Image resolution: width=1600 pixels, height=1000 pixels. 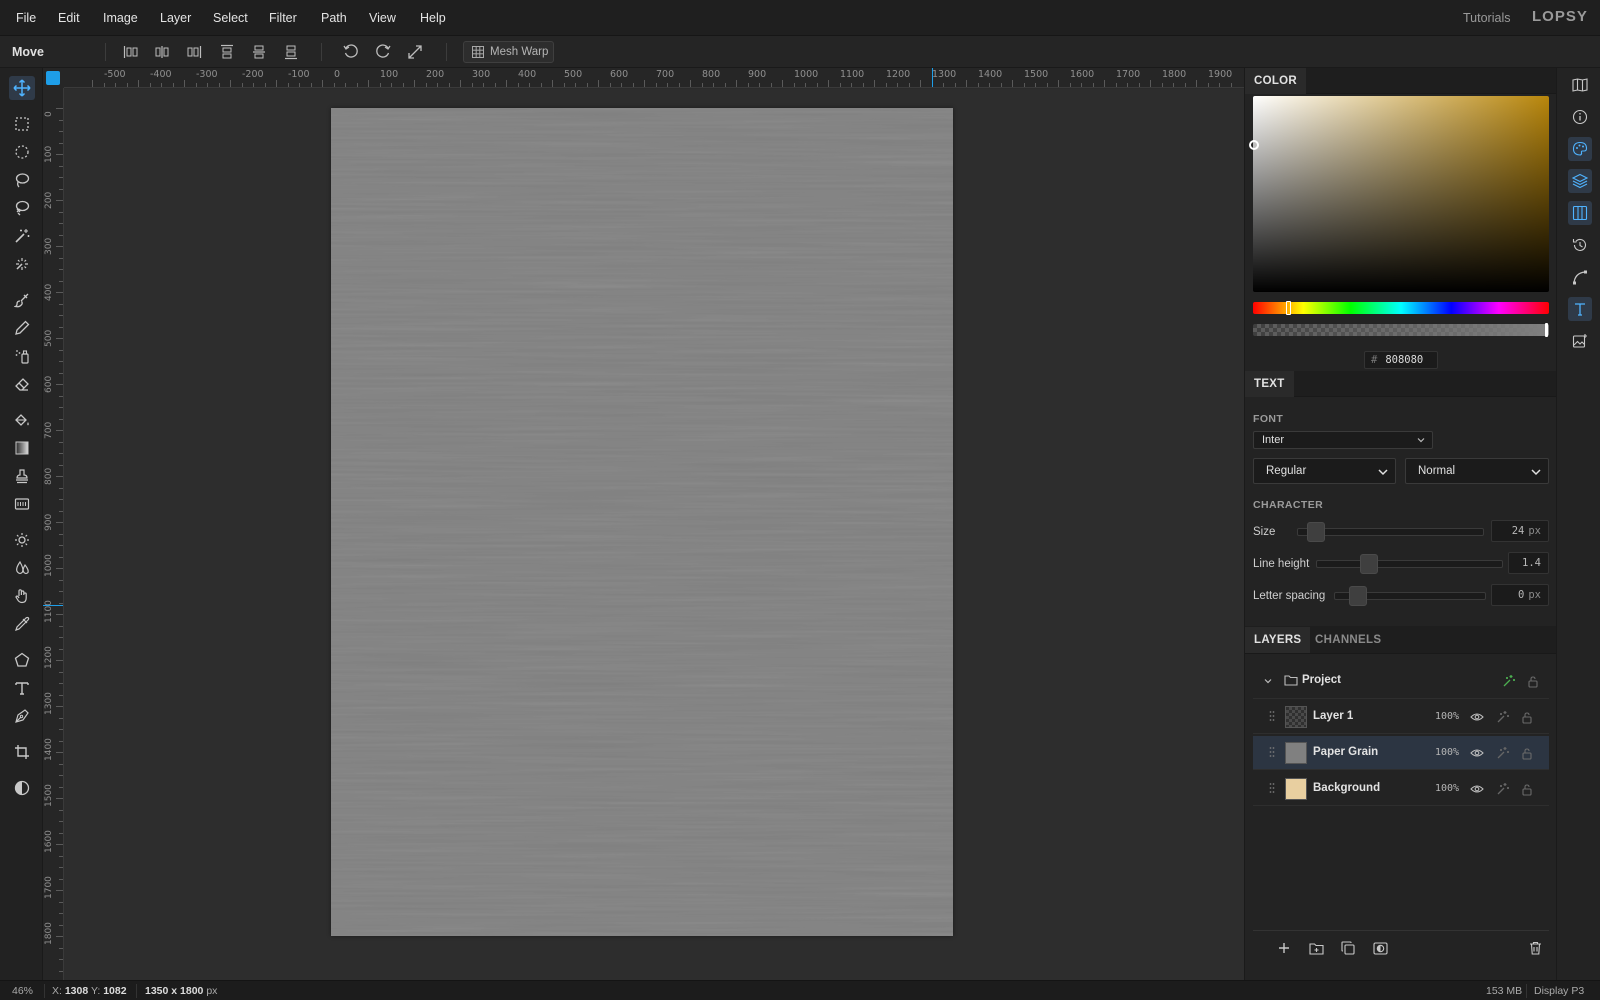 What do you see at coordinates (1333, 716) in the screenshot?
I see `layer-name: Layer 1` at bounding box center [1333, 716].